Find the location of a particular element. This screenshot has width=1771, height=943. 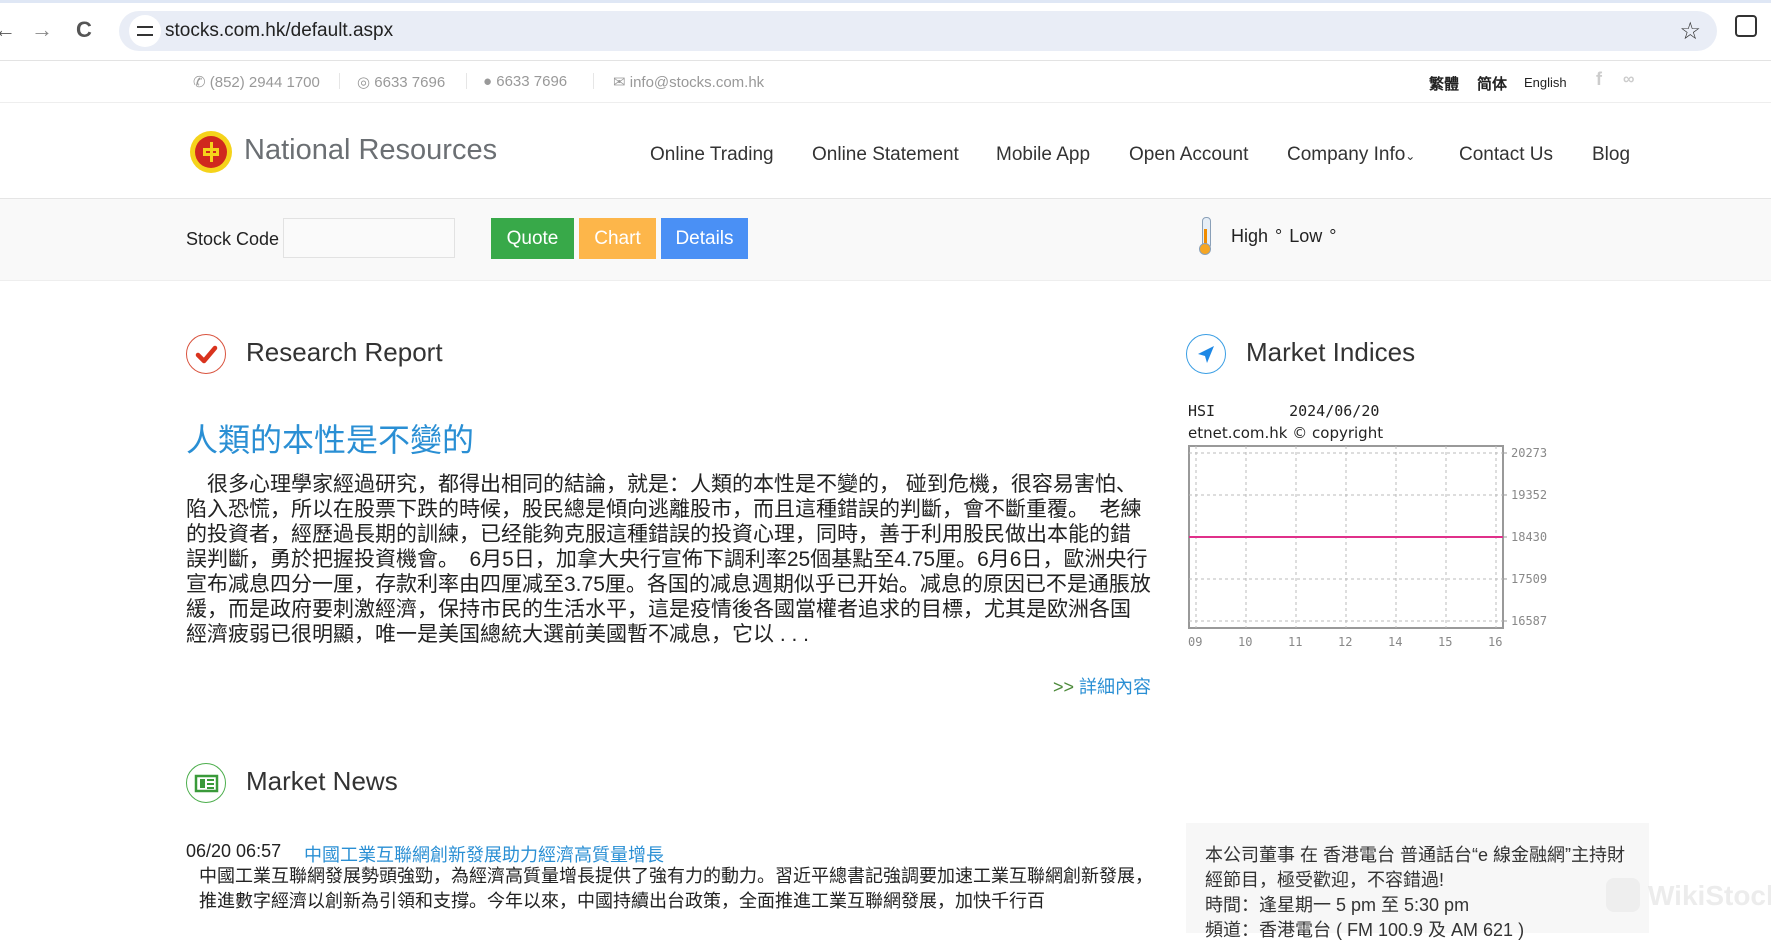

chart-date: 2024/06/20 is located at coordinates (1334, 411).